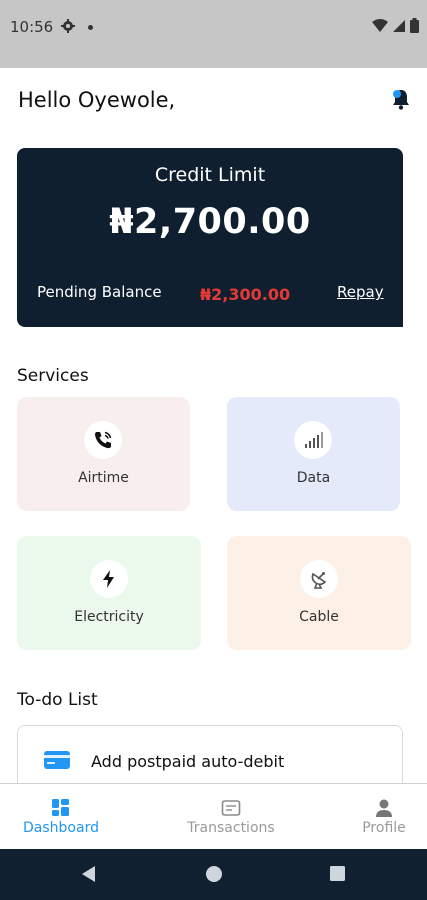 This screenshot has width=427, height=900. Describe the element at coordinates (99, 292) in the screenshot. I see `pending-balance-label: Pending Balance` at that location.